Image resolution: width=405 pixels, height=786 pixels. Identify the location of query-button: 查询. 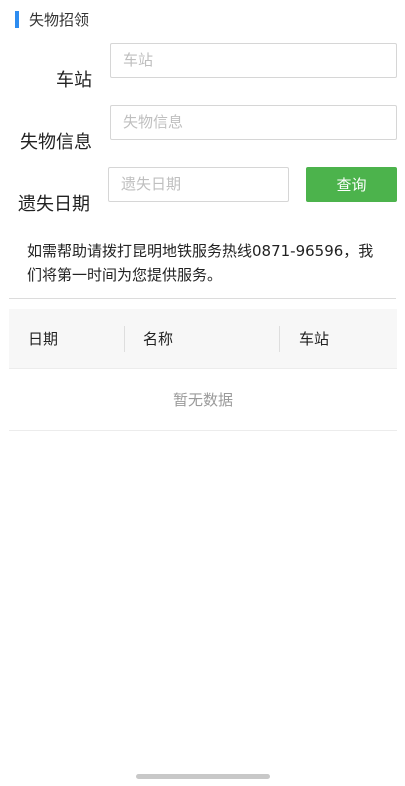
(351, 184).